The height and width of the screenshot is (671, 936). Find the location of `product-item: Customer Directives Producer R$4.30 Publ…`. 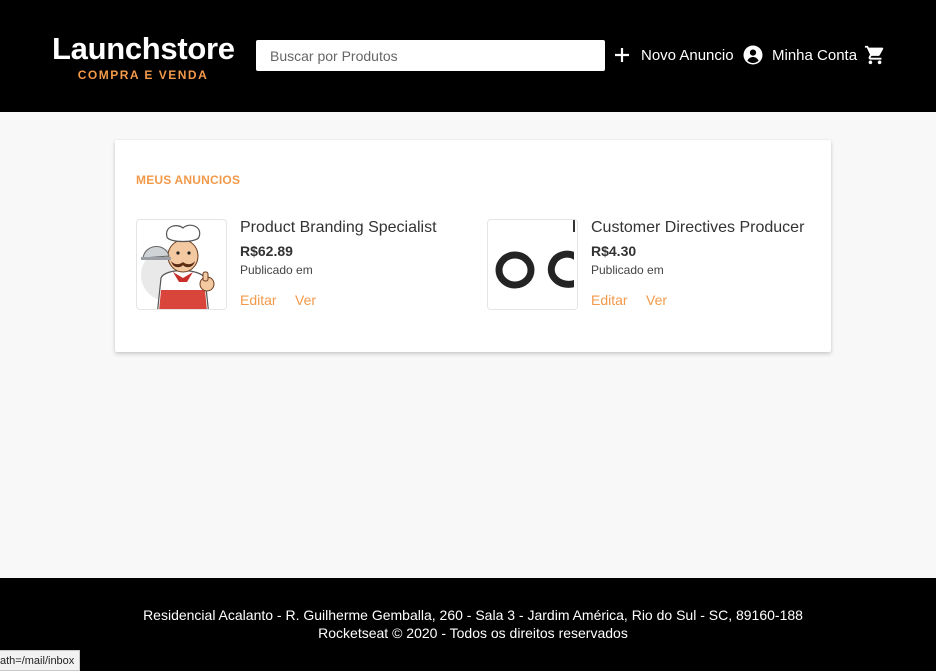

product-item: Customer Directives Producer R$4.30 Publ… is located at coordinates (657, 265).